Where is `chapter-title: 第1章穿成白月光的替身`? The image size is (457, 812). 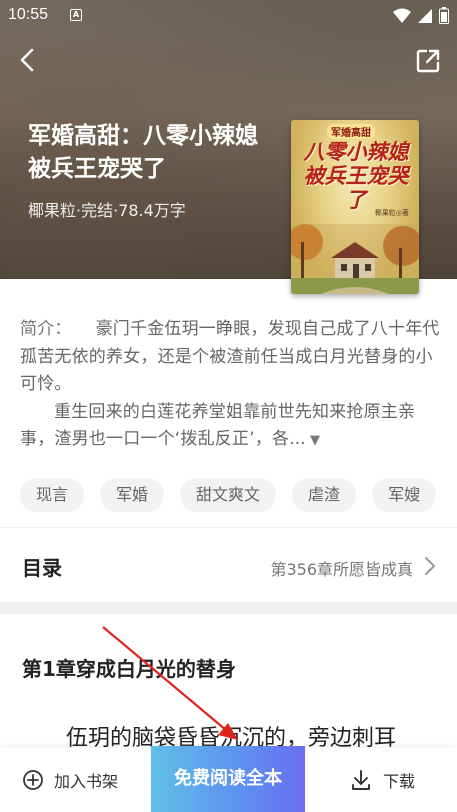
chapter-title: 第1章穿成白月光的替身 is located at coordinates (129, 669).